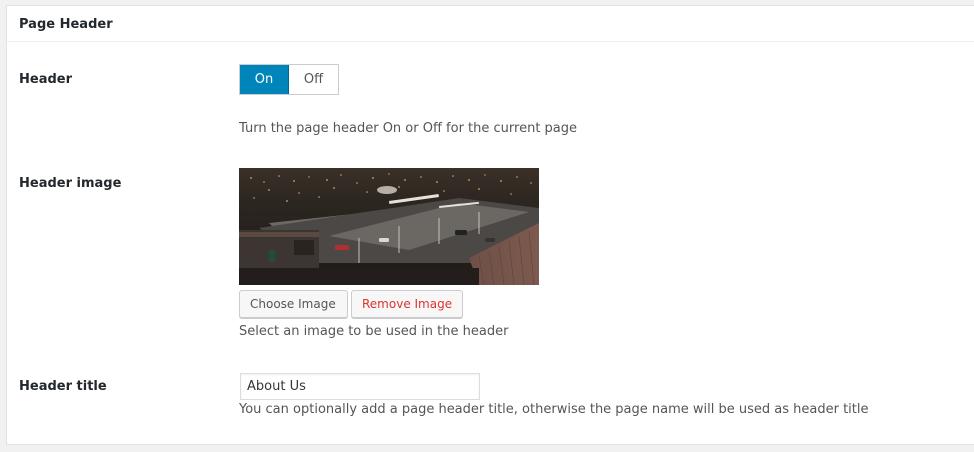 Image resolution: width=974 pixels, height=452 pixels. I want to click on header-title-label: Header title, so click(63, 386).